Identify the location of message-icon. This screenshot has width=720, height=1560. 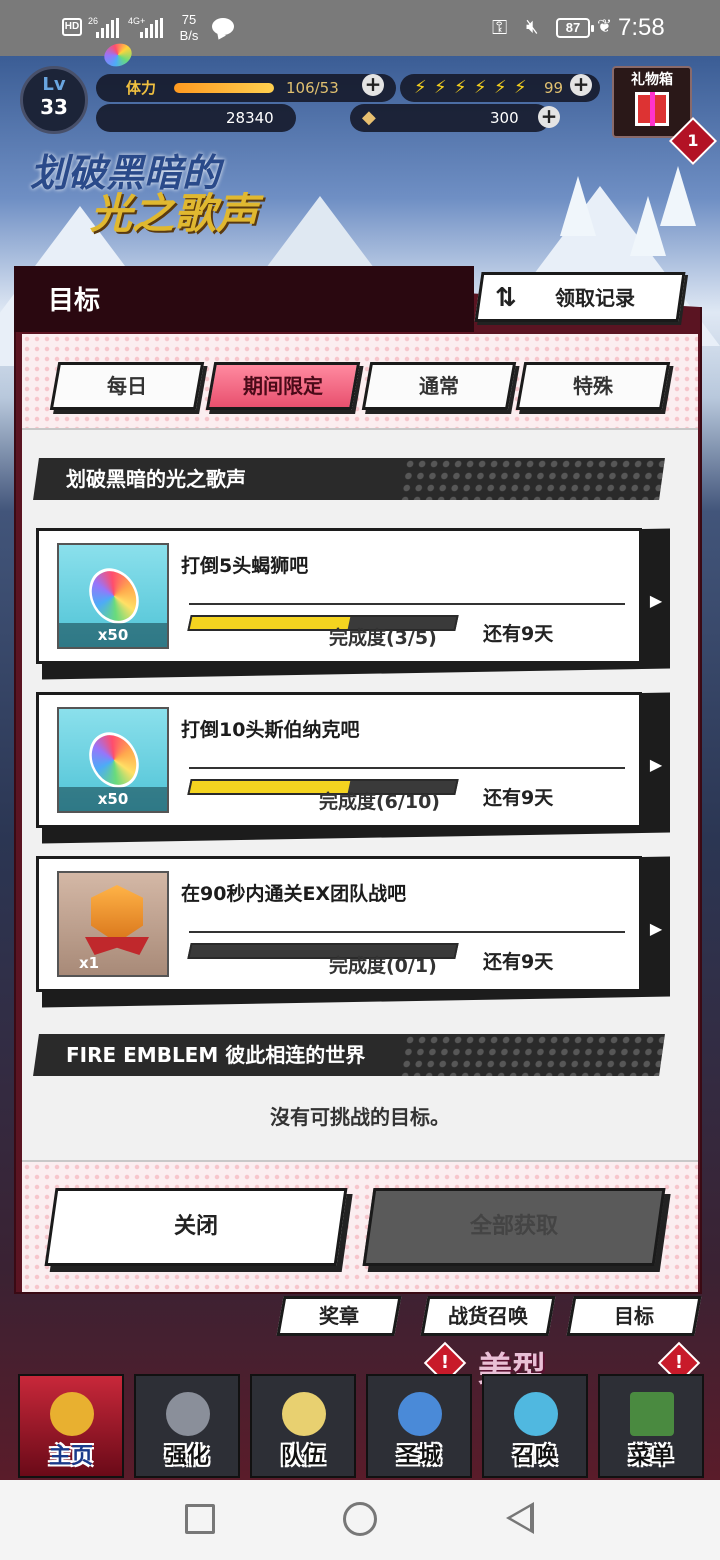
(223, 26).